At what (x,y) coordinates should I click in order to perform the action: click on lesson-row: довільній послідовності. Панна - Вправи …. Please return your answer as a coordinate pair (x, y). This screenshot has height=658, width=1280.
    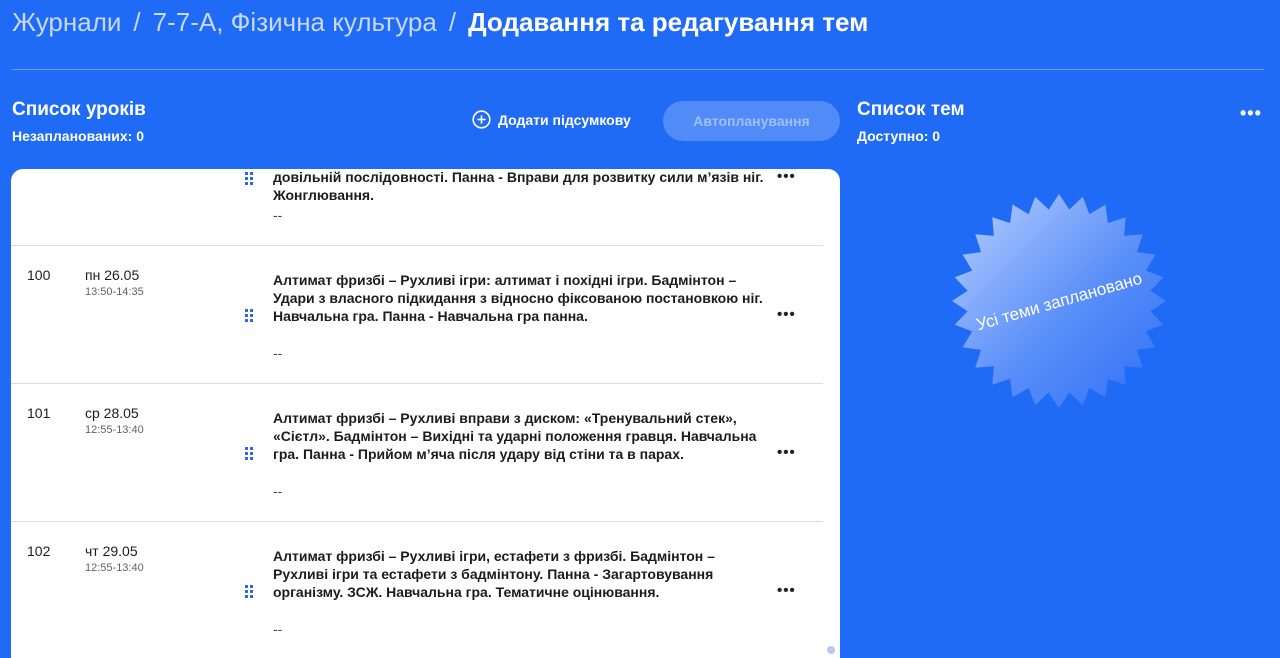
    Looking at the image, I should click on (417, 207).